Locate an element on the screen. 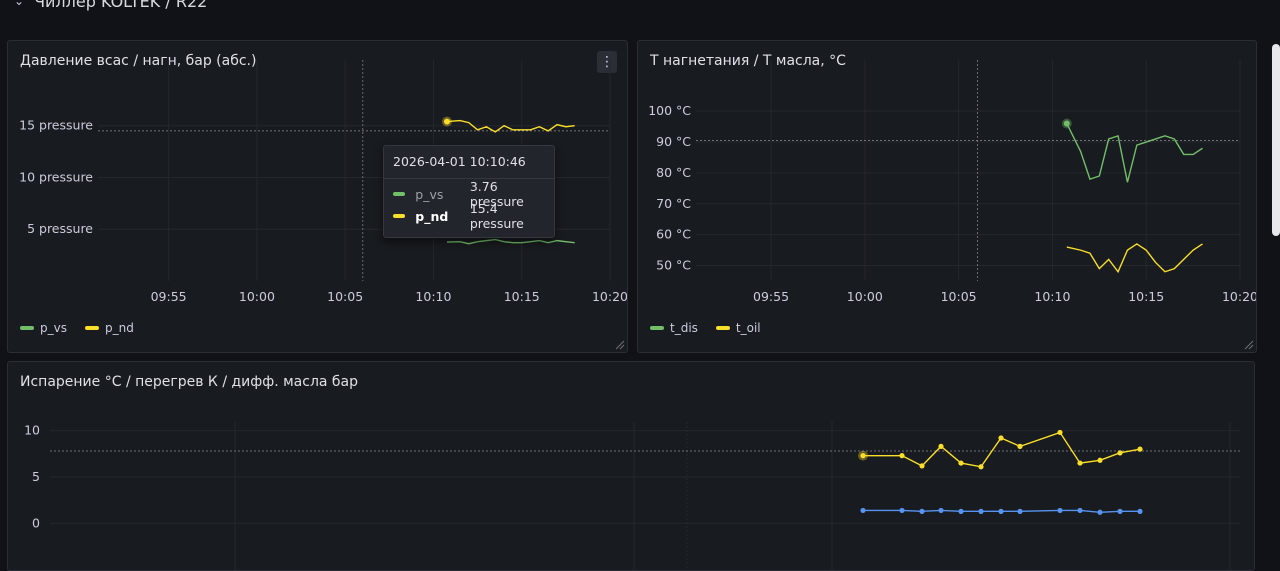  y-tick-label: 10 pressure is located at coordinates (56, 176).